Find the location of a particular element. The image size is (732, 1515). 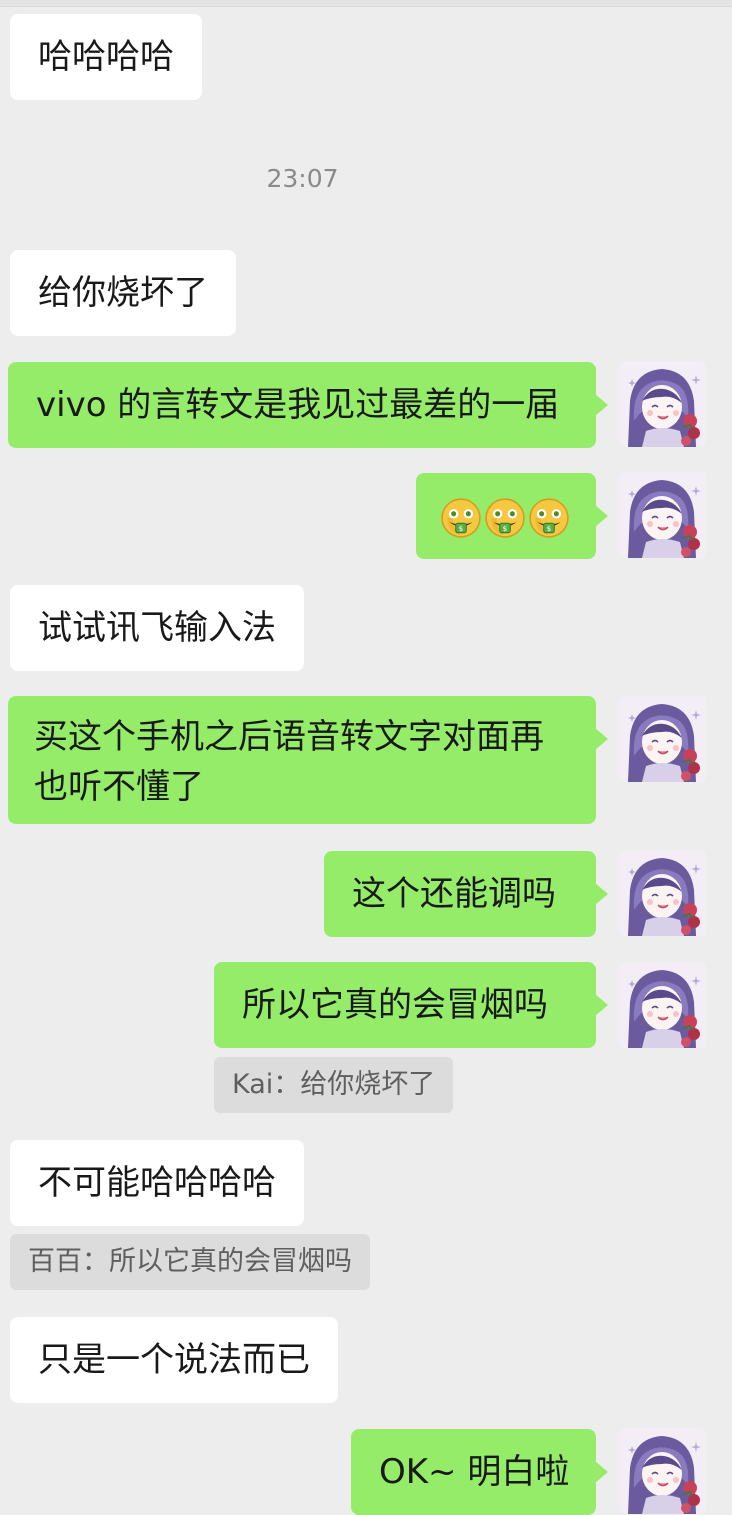

message-text: 不可能哈哈哈哈 is located at coordinates (157, 1183).